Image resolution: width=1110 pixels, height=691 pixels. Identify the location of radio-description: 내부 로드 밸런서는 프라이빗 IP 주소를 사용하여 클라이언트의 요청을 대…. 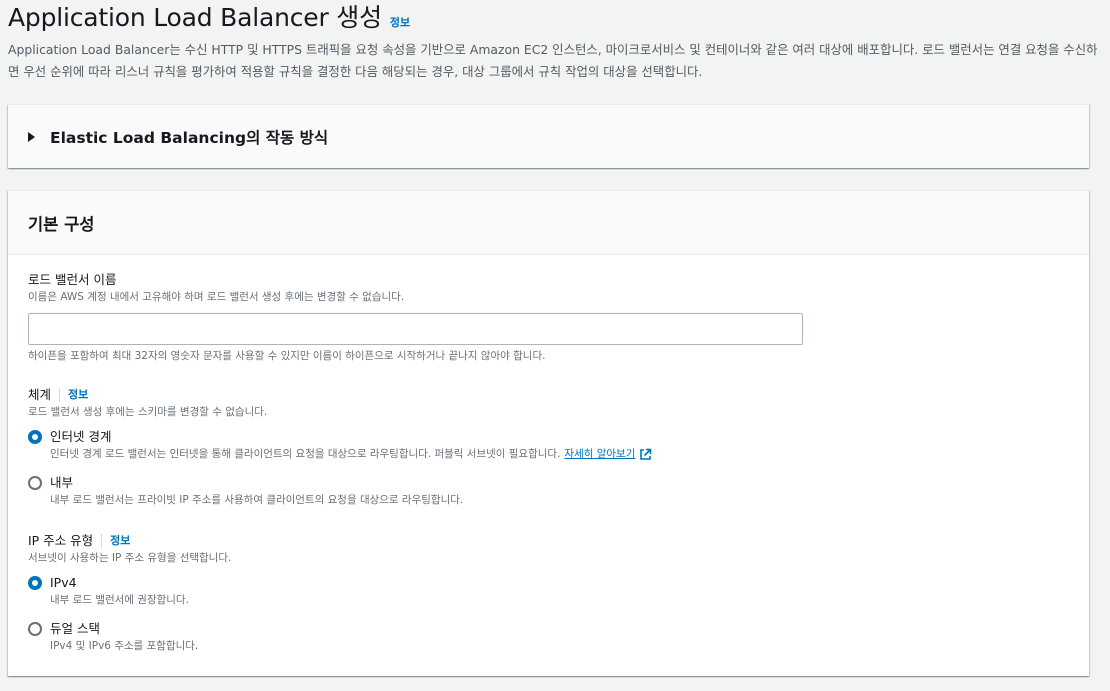
(257, 500).